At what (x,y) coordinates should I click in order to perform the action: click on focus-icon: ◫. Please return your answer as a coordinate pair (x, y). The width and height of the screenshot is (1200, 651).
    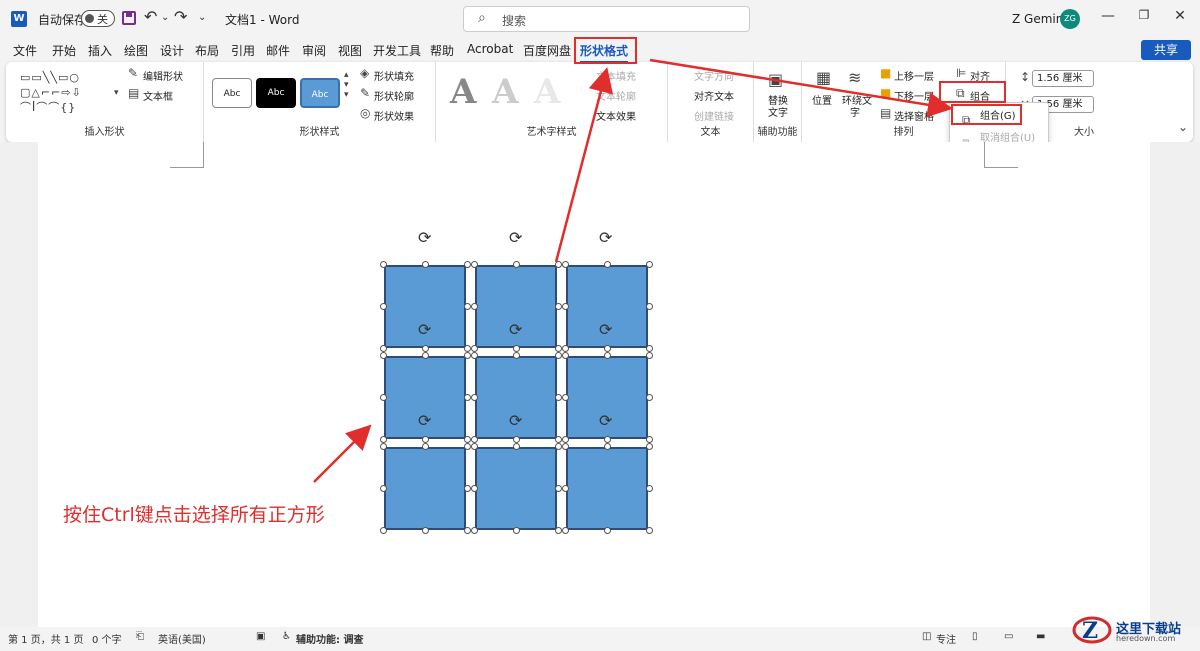
    Looking at the image, I should click on (927, 636).